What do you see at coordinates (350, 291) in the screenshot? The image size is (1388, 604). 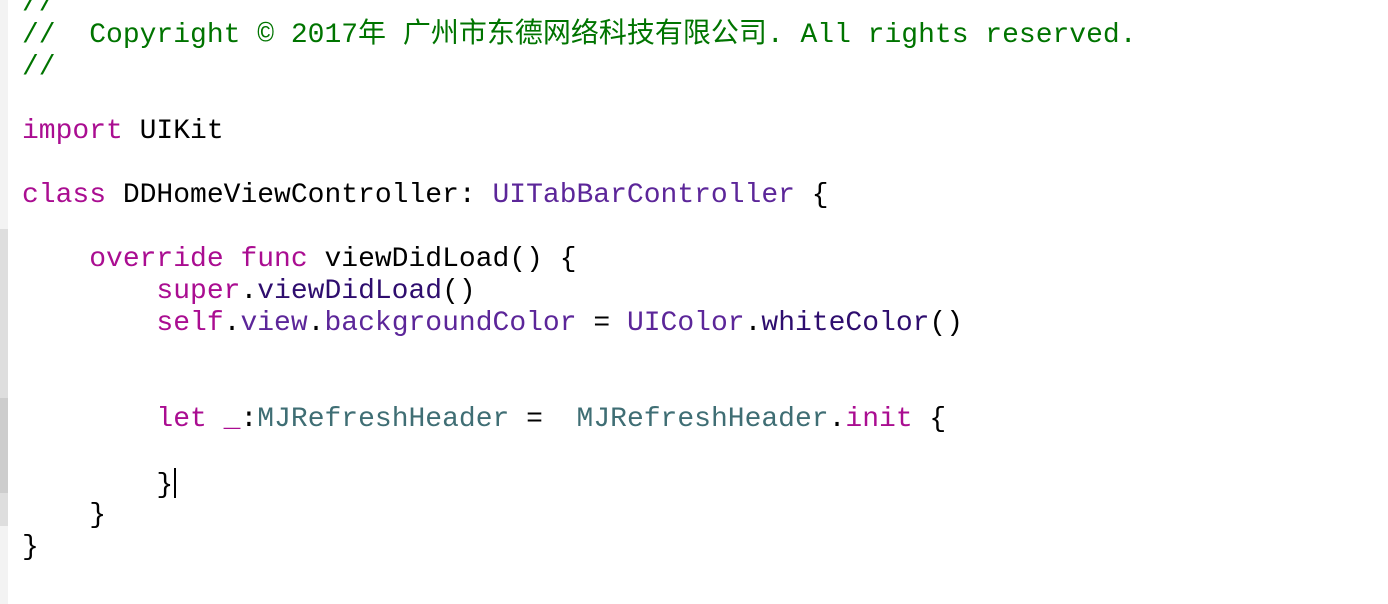 I see `code-token: viewDidLoad` at bounding box center [350, 291].